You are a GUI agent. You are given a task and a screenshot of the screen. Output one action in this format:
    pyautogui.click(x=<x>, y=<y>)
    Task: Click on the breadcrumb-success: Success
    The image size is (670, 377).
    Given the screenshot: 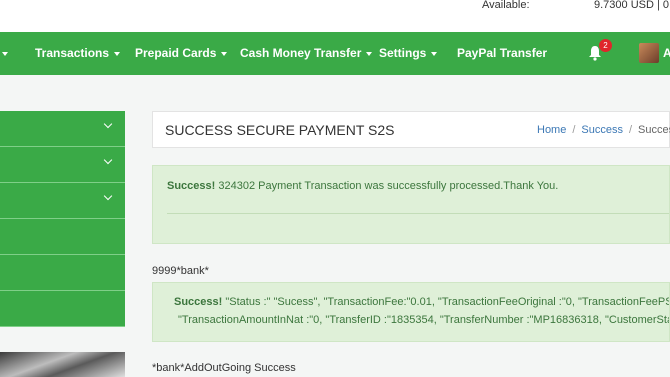 What is the action you would take?
    pyautogui.click(x=602, y=130)
    